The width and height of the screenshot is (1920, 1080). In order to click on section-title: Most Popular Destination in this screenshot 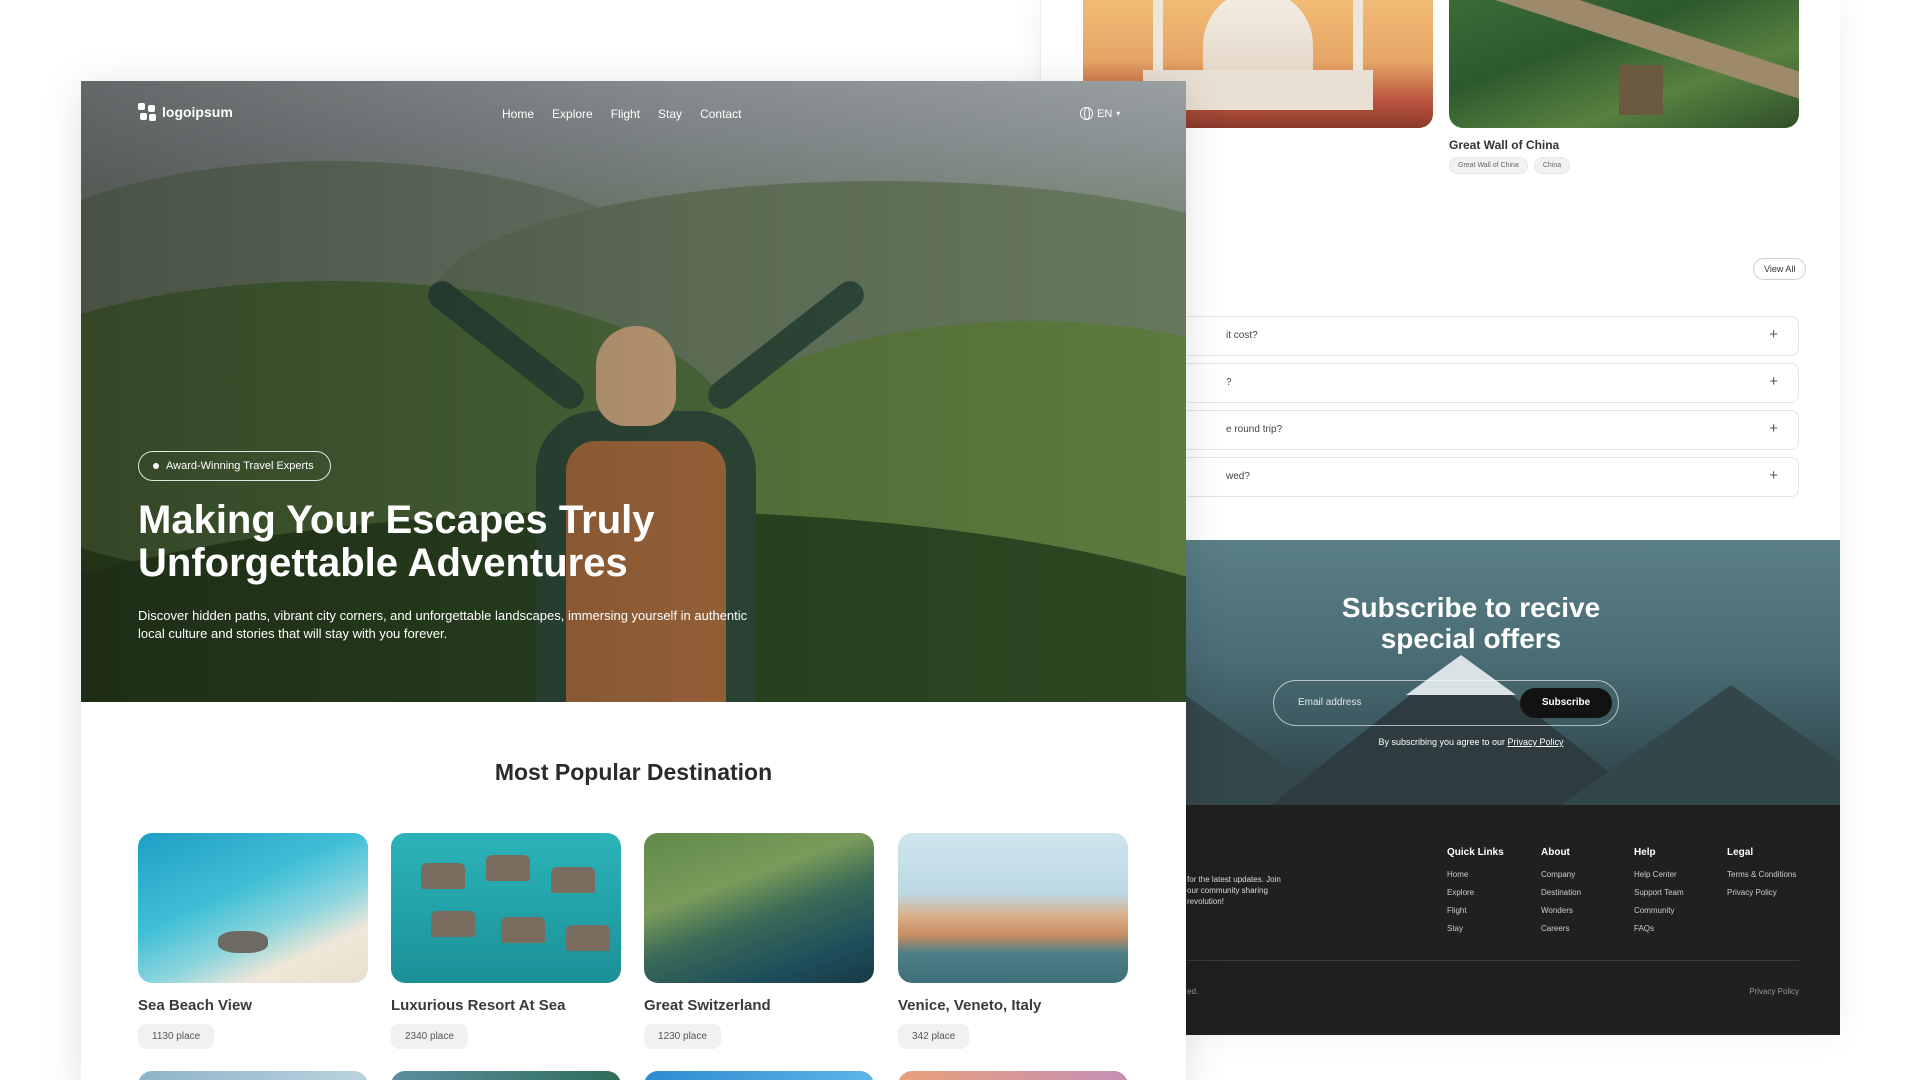, I will do `click(633, 772)`.